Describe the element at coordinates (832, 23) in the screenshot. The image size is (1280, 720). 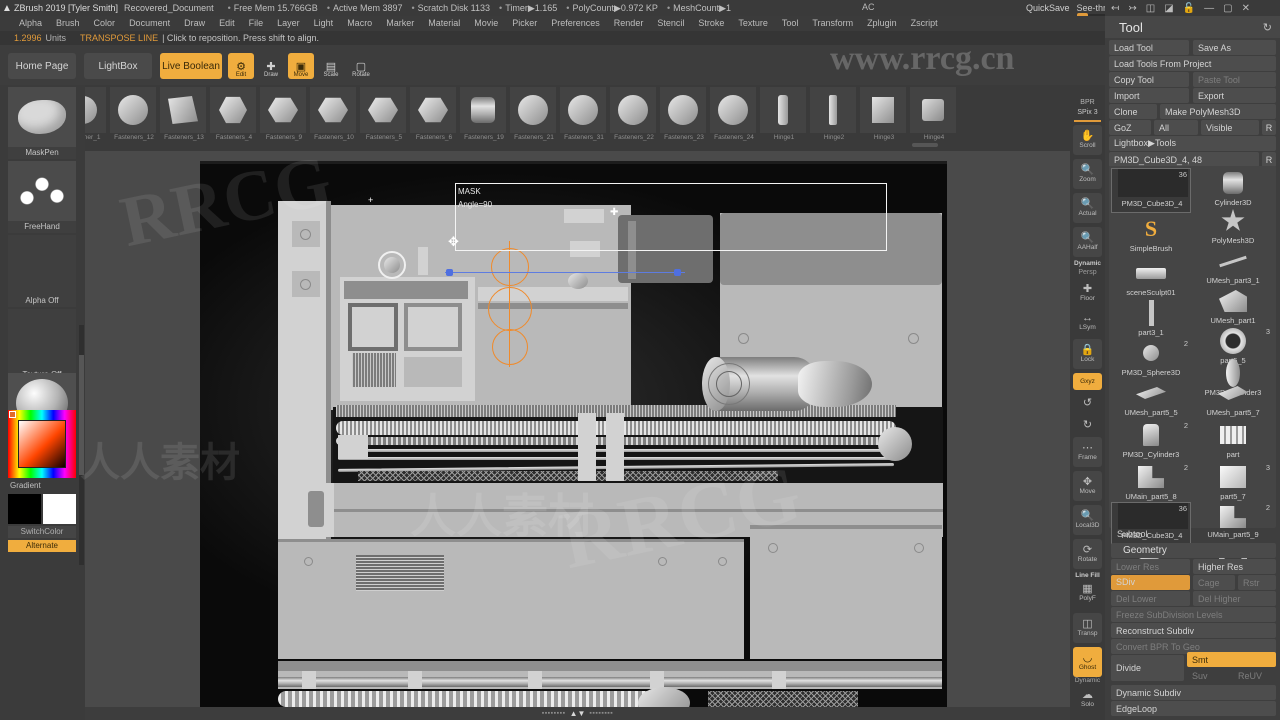
I see `menu-transform: Transform` at that location.